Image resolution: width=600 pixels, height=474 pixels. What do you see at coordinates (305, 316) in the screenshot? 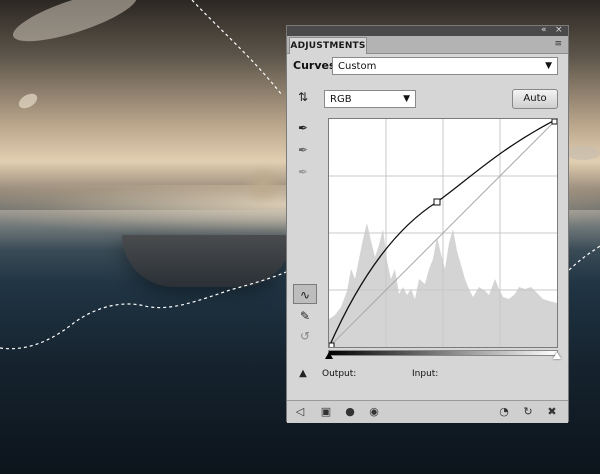
I see `pencil-icon: ✎` at bounding box center [305, 316].